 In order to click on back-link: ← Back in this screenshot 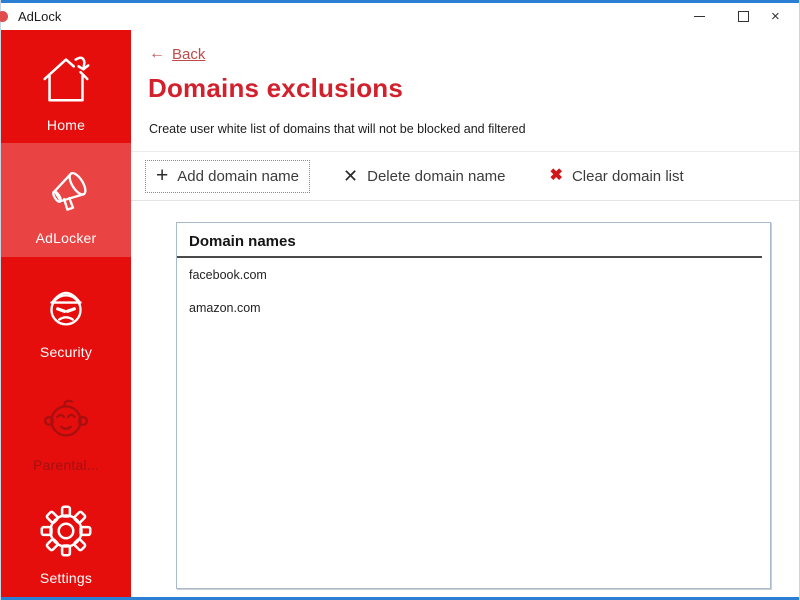, I will do `click(177, 54)`.